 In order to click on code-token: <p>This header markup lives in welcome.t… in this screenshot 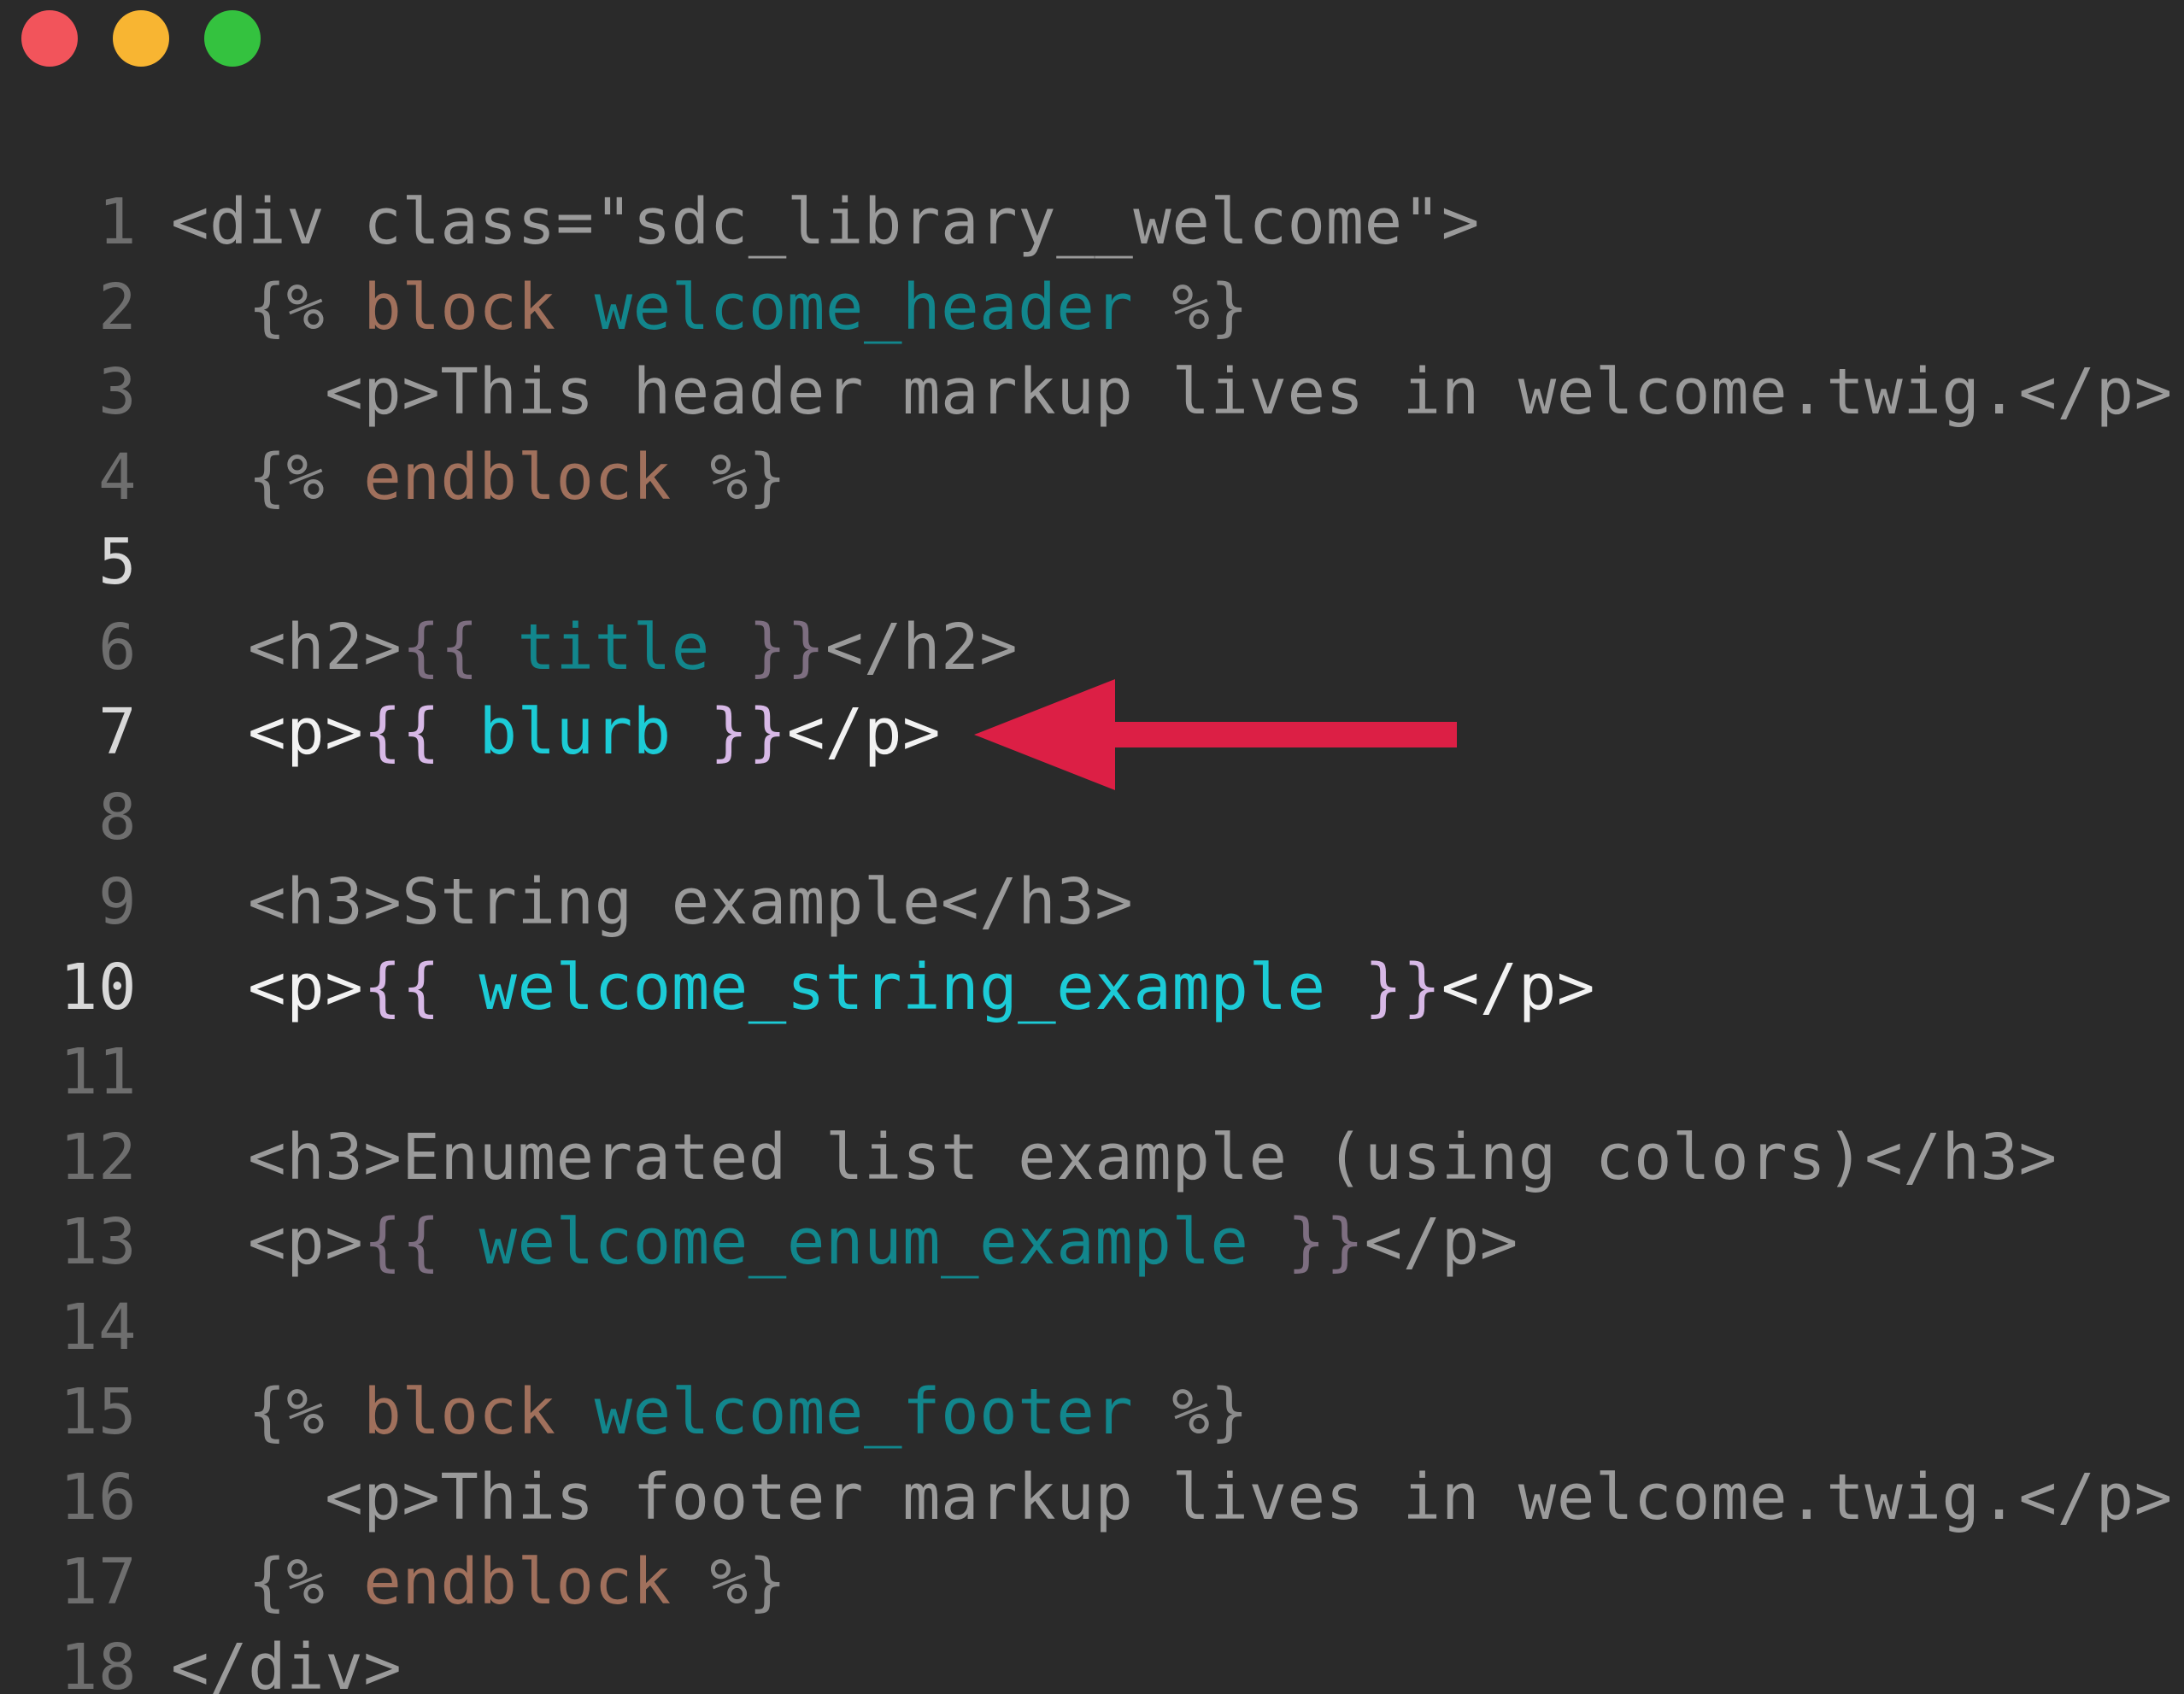, I will do `click(1172, 392)`.